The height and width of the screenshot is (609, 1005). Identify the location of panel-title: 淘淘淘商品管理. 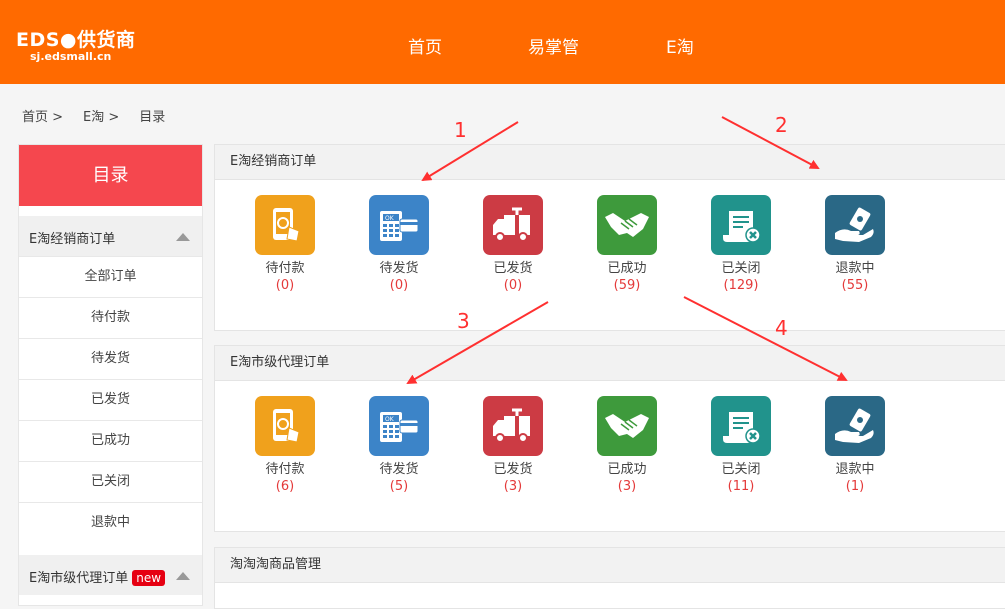
(610, 565).